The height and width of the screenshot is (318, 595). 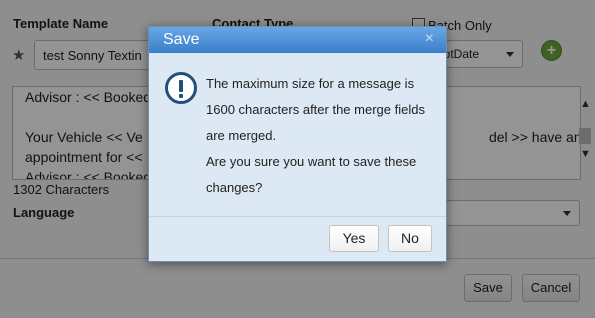 What do you see at coordinates (181, 39) in the screenshot?
I see `dialog-title: Save` at bounding box center [181, 39].